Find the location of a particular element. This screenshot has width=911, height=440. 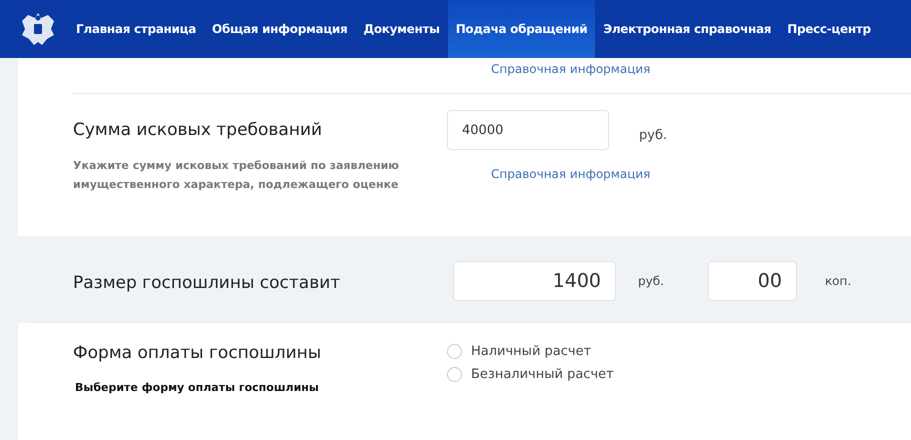

nav-tab: Электронная справочная is located at coordinates (687, 29).